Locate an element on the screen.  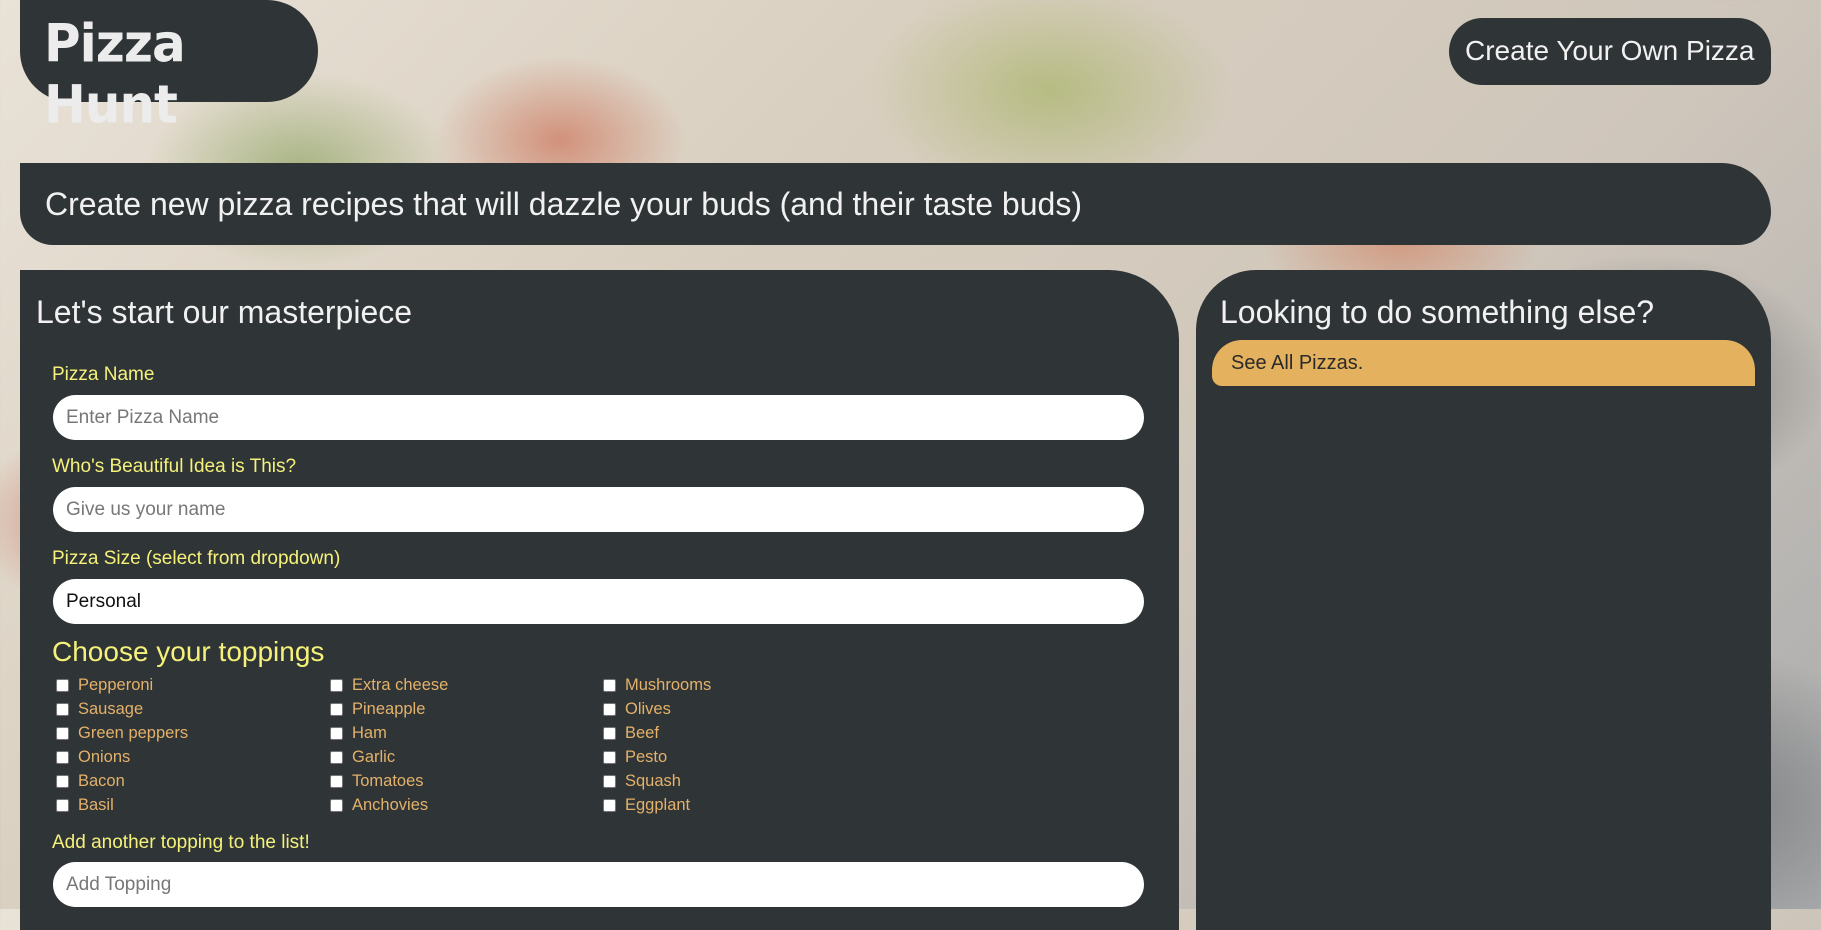
topping-checkbox-olives: Olives is located at coordinates (637, 709).